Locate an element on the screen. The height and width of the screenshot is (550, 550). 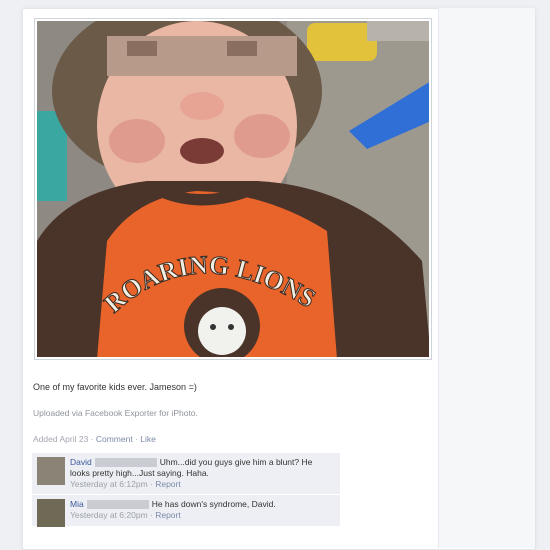
photo-caption: One of my favorite kids ever. Jameson =) is located at coordinates (115, 387).